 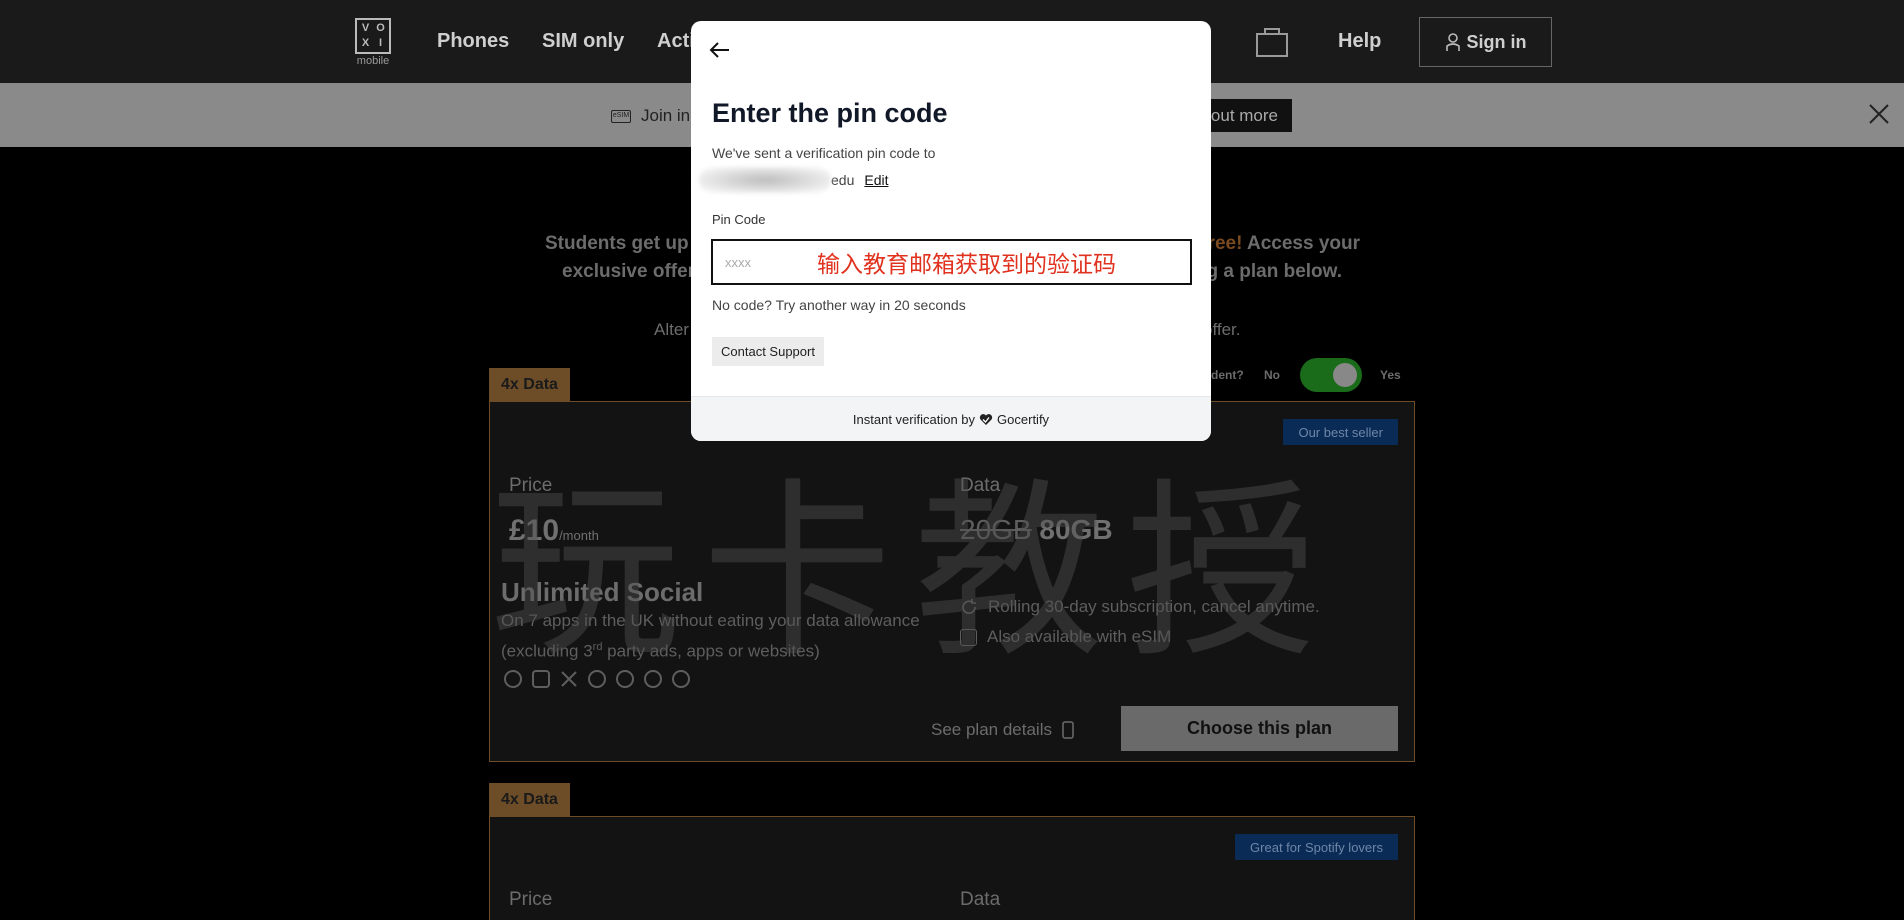 I want to click on gocertify-heart-icon, so click(x=986, y=419).